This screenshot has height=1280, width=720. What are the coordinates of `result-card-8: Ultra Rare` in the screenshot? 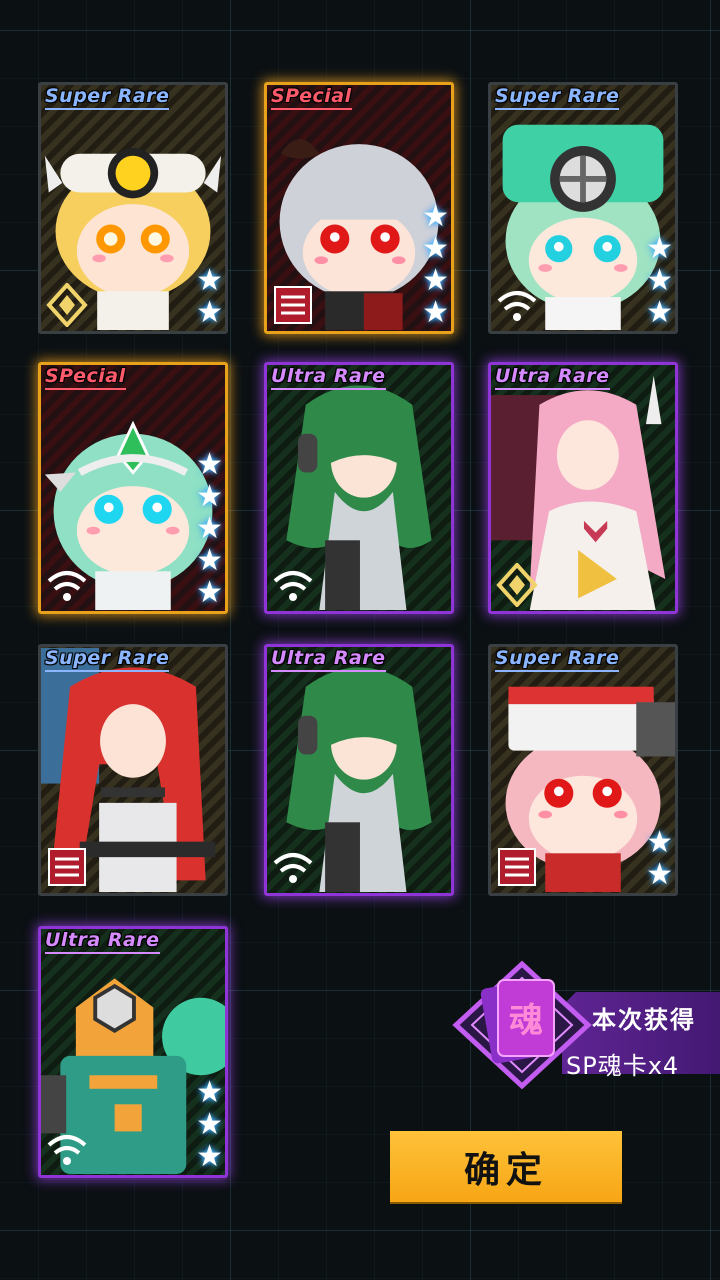 It's located at (359, 770).